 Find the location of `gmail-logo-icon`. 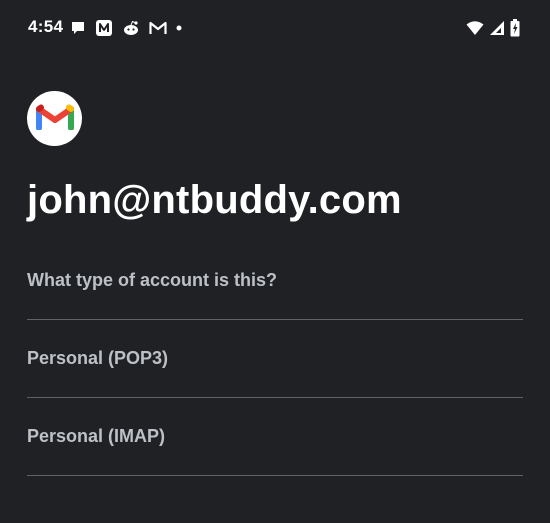

gmail-logo-icon is located at coordinates (54, 118).